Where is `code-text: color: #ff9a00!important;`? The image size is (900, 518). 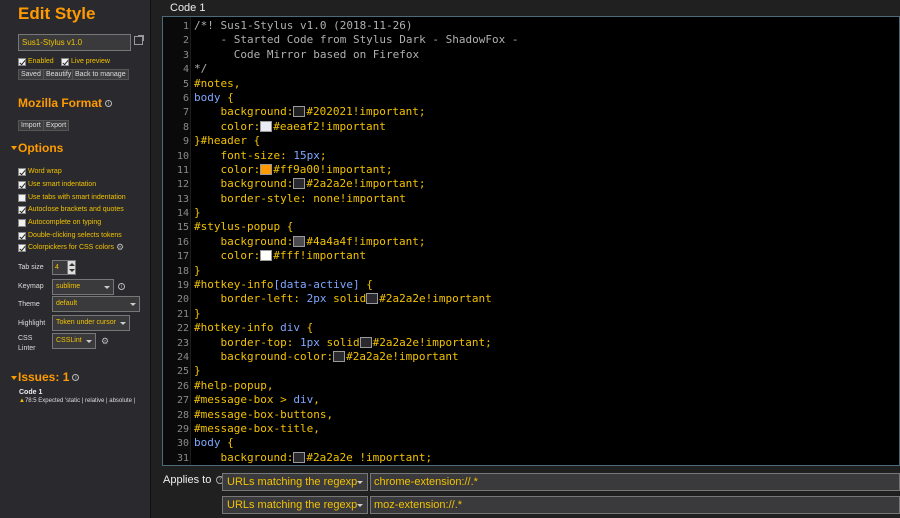
code-text: color: #ff9a00!important; is located at coordinates (293, 170).